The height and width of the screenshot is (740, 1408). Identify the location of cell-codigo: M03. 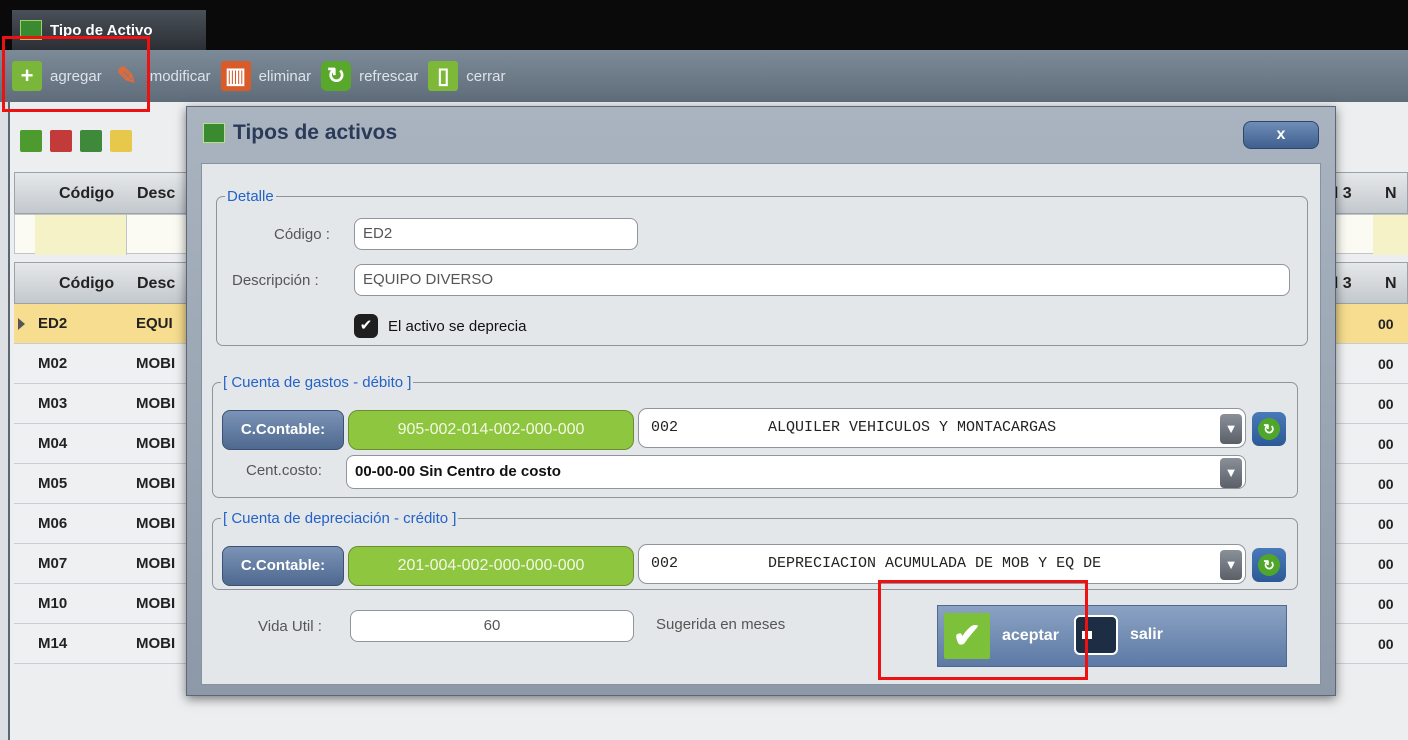
(53, 403).